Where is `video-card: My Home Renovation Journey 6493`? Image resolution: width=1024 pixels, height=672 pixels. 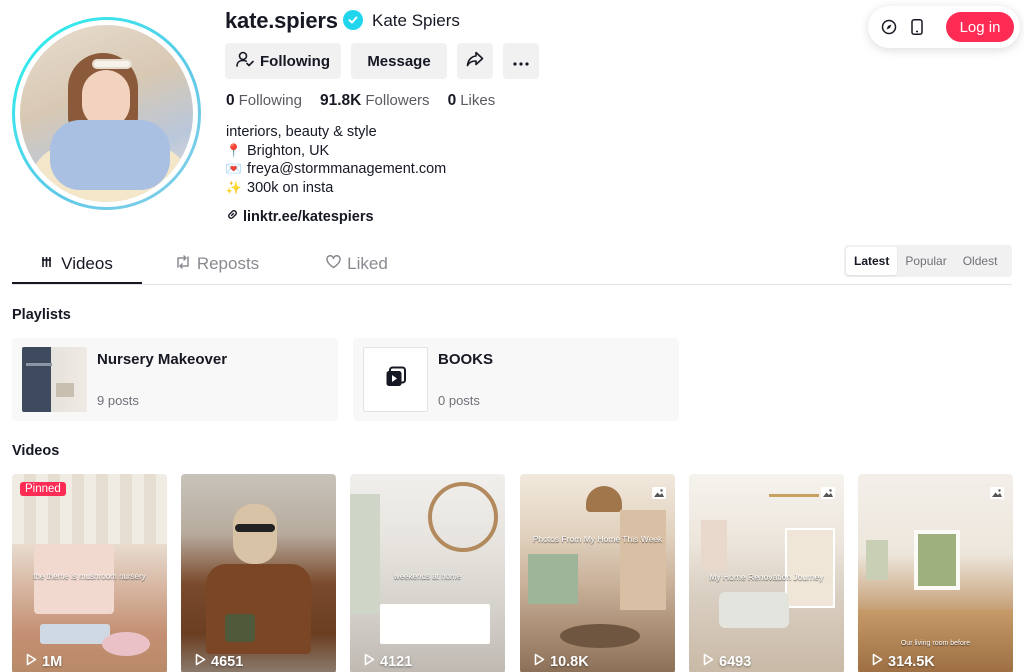 video-card: My Home Renovation Journey 6493 is located at coordinates (766, 573).